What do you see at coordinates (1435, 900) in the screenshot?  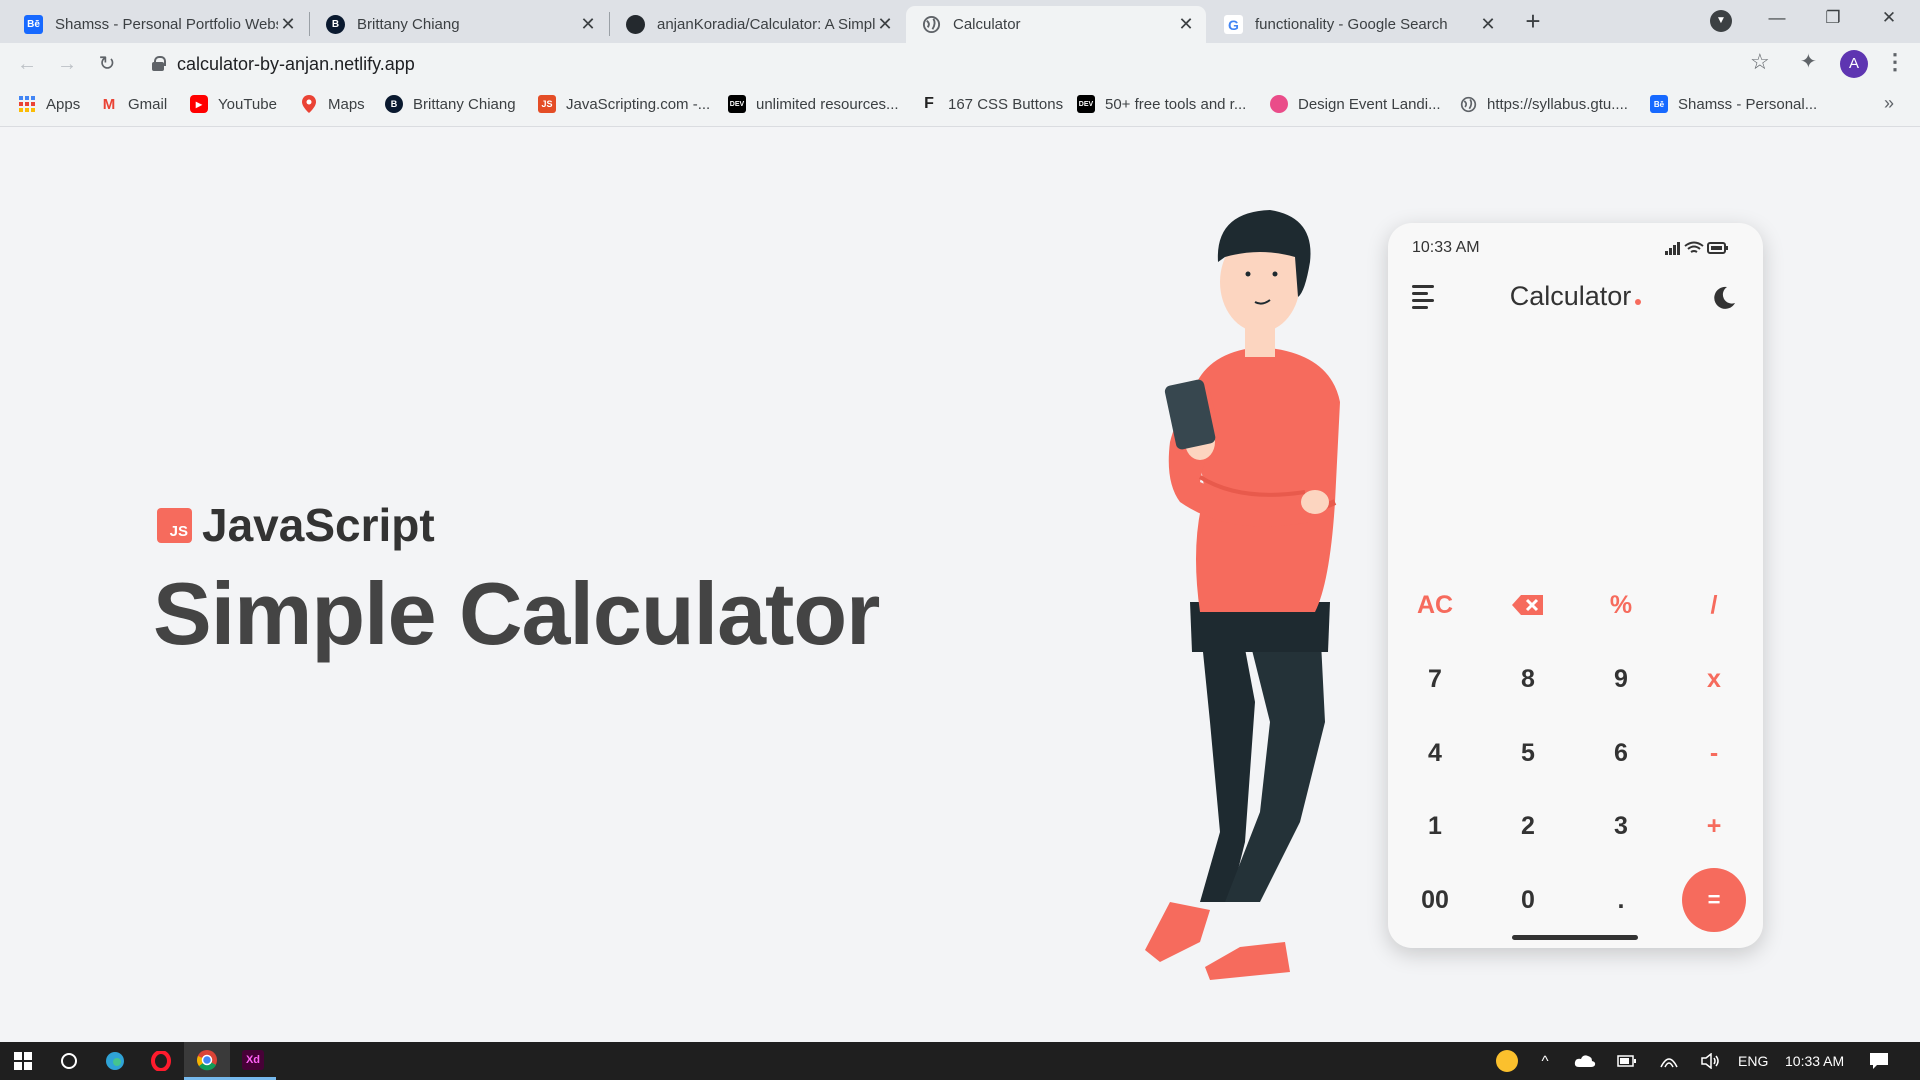 I see `key-00: 00` at bounding box center [1435, 900].